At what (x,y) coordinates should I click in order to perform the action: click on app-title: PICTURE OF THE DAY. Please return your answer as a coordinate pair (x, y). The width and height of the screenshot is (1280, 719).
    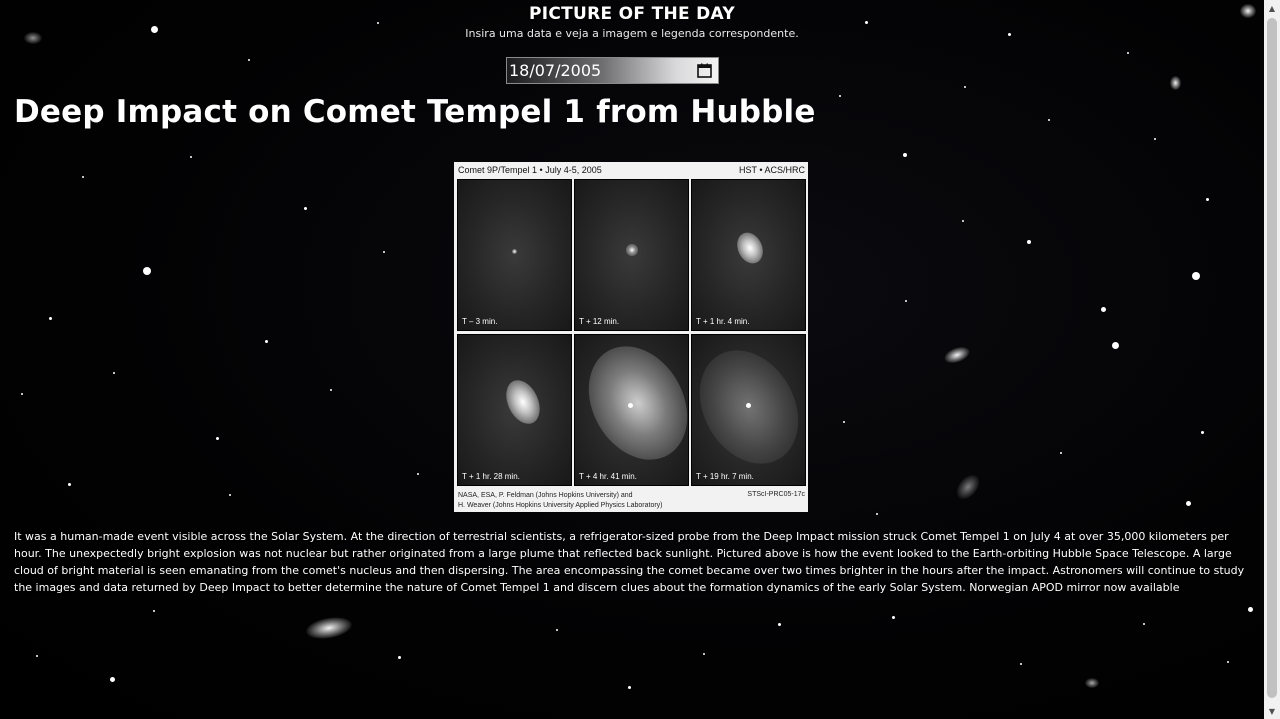
    Looking at the image, I should click on (632, 14).